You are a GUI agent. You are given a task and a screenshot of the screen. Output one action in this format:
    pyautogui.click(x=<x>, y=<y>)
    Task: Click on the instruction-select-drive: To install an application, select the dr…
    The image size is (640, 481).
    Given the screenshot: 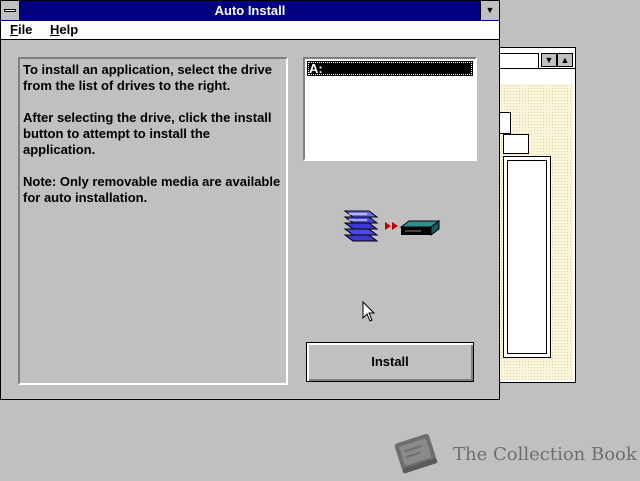 What is the action you would take?
    pyautogui.click(x=147, y=77)
    